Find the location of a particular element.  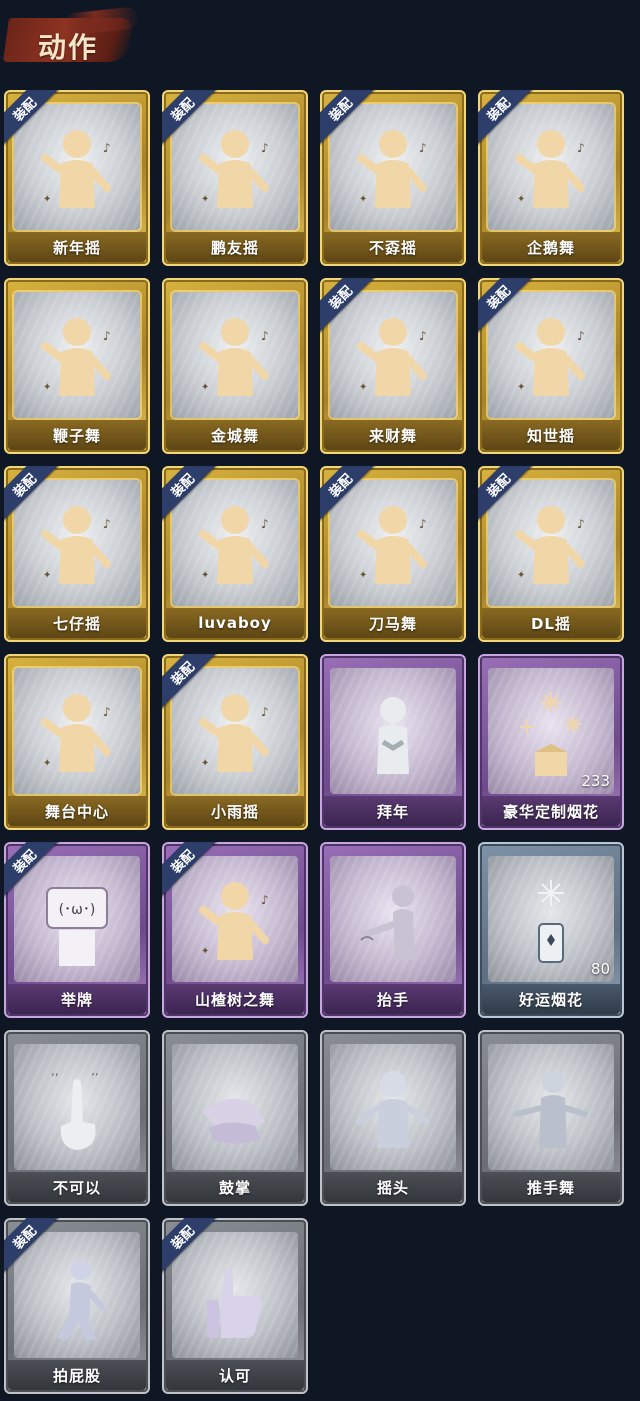

emote-card: 鼓掌 is located at coordinates (235, 1118).